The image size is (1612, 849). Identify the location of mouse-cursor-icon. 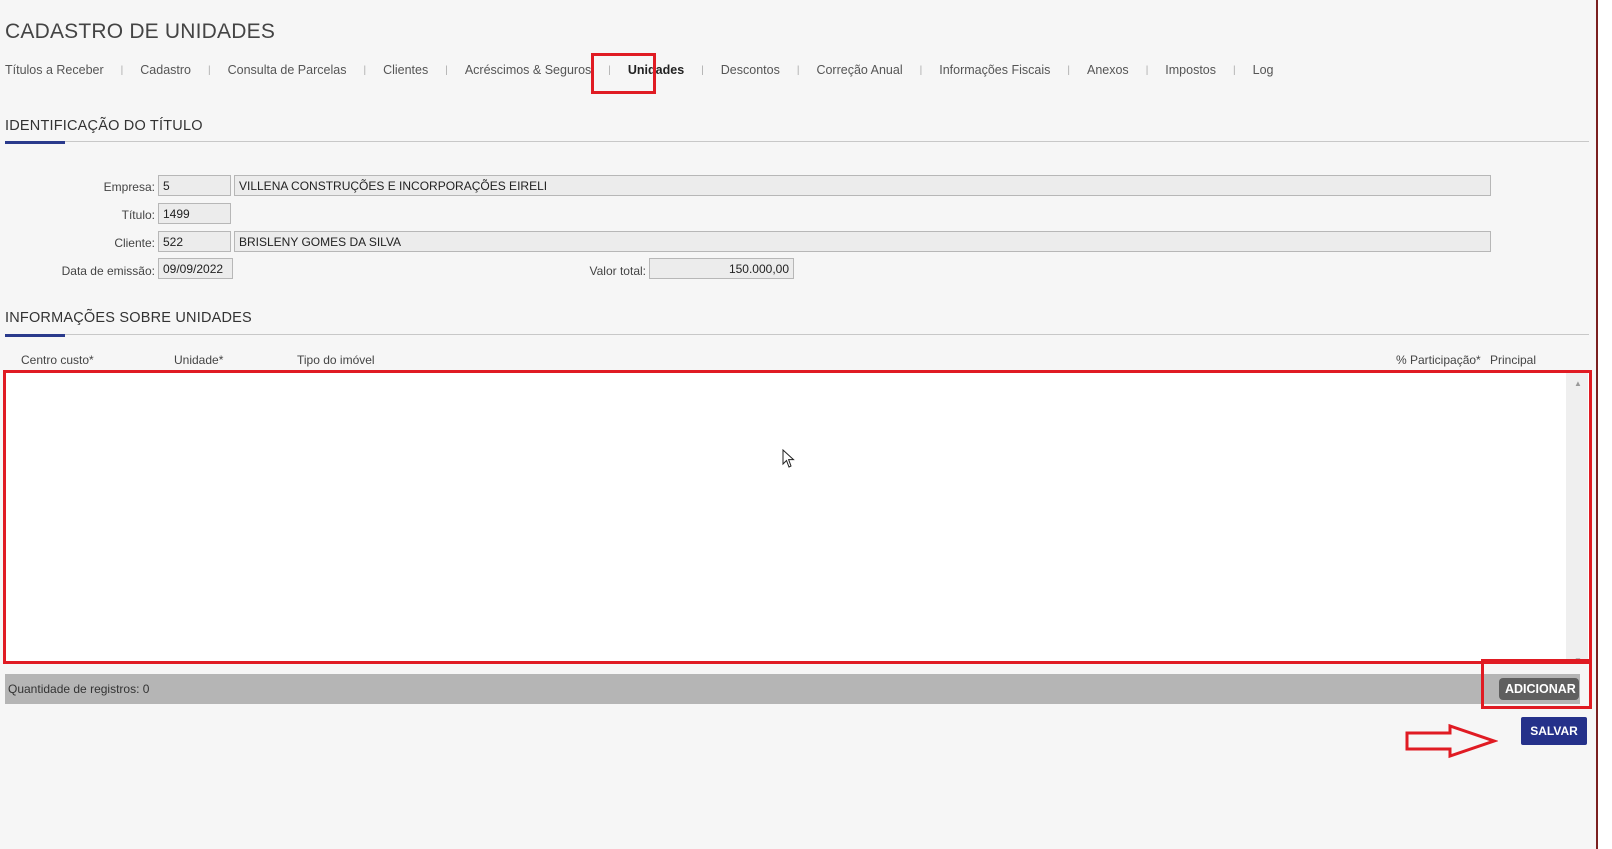
(788, 458).